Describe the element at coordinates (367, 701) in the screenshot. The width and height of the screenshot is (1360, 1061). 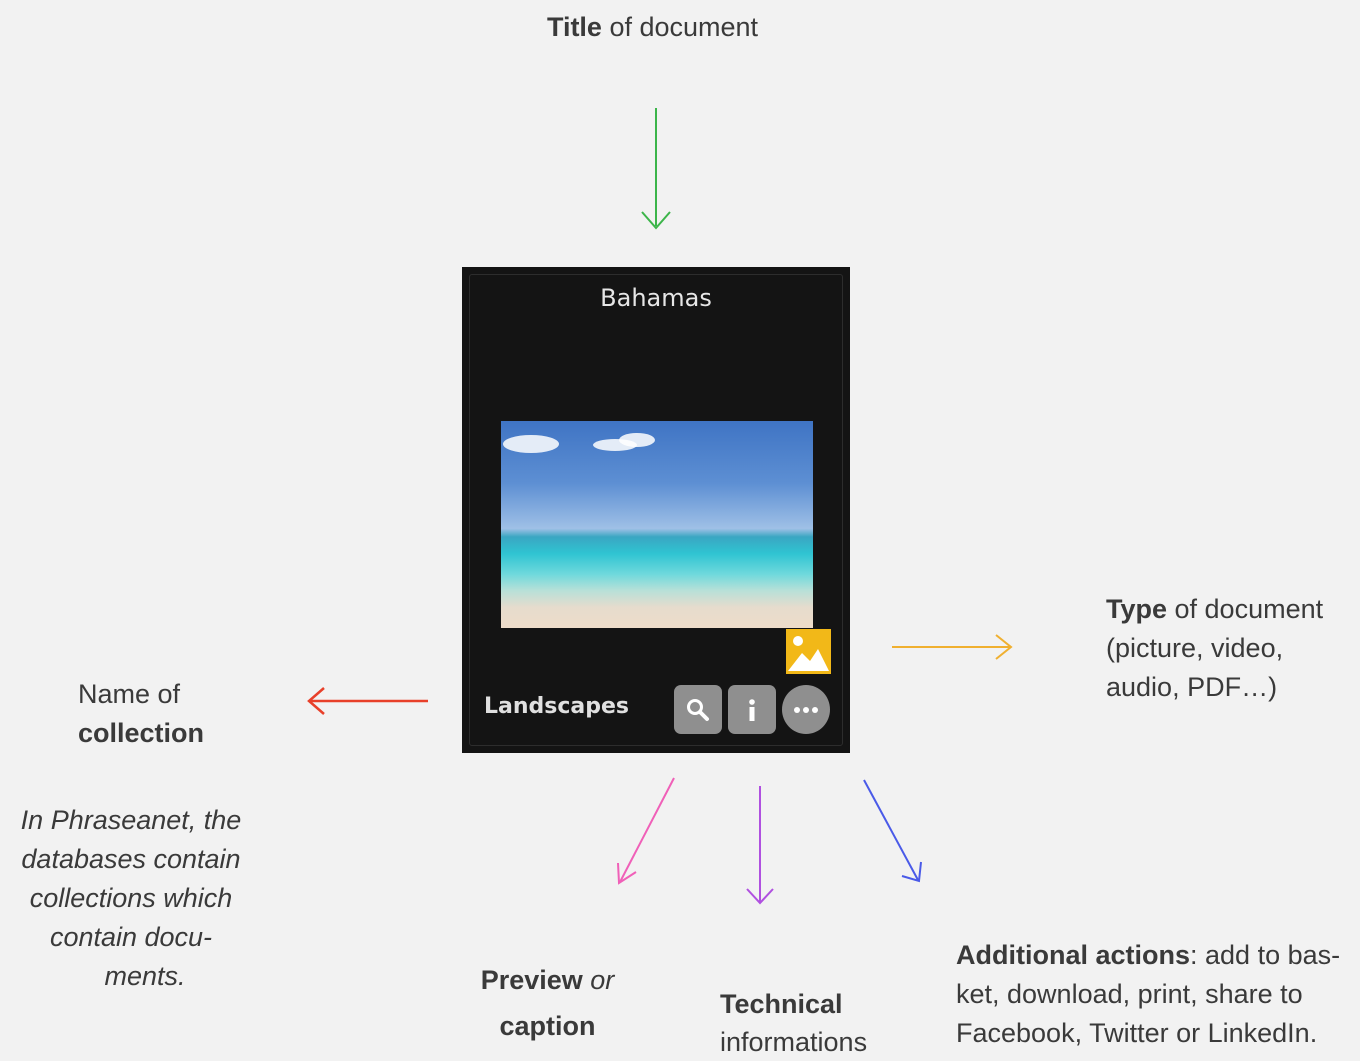
I see `arrow-collection` at that location.